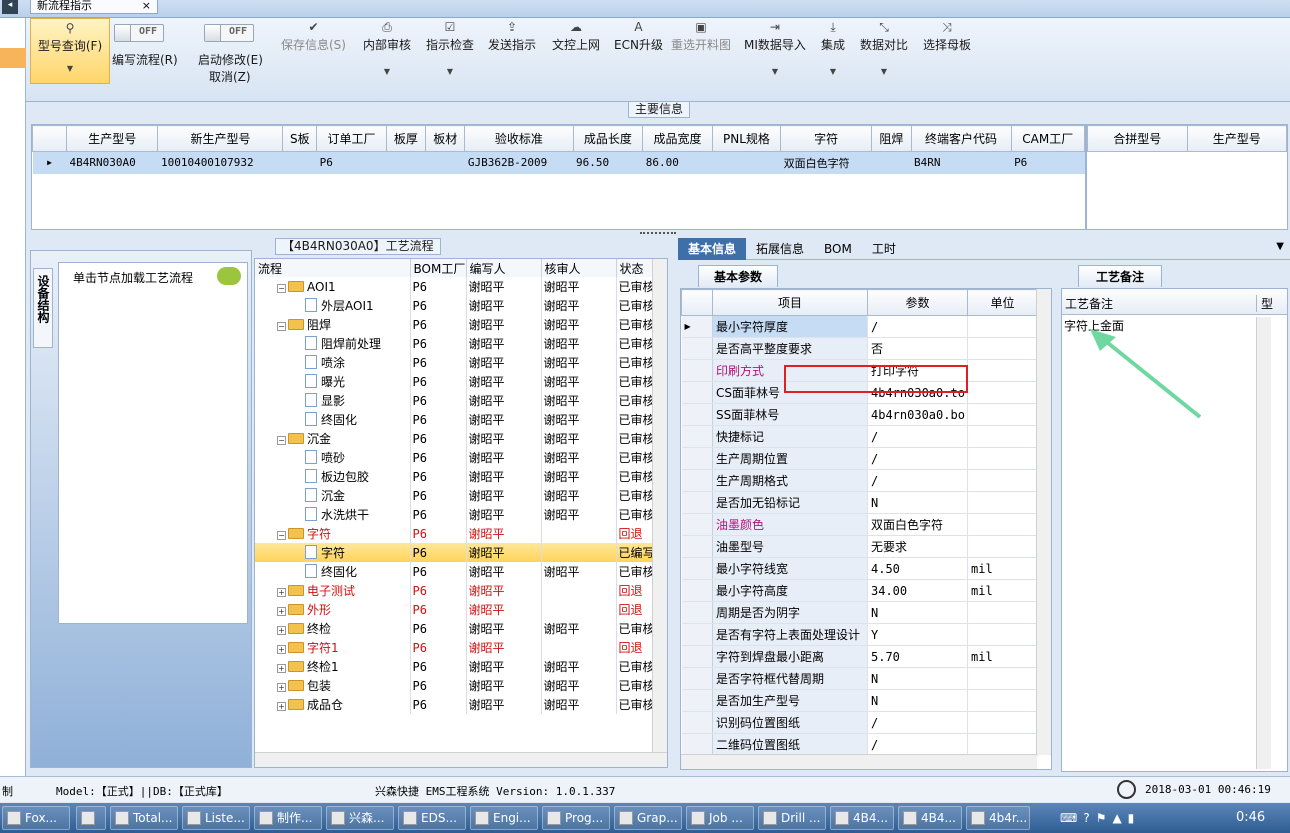  What do you see at coordinates (859, 656) in the screenshot?
I see `property-row: 字符到焊盘最小距离 5.70 mil` at bounding box center [859, 656].